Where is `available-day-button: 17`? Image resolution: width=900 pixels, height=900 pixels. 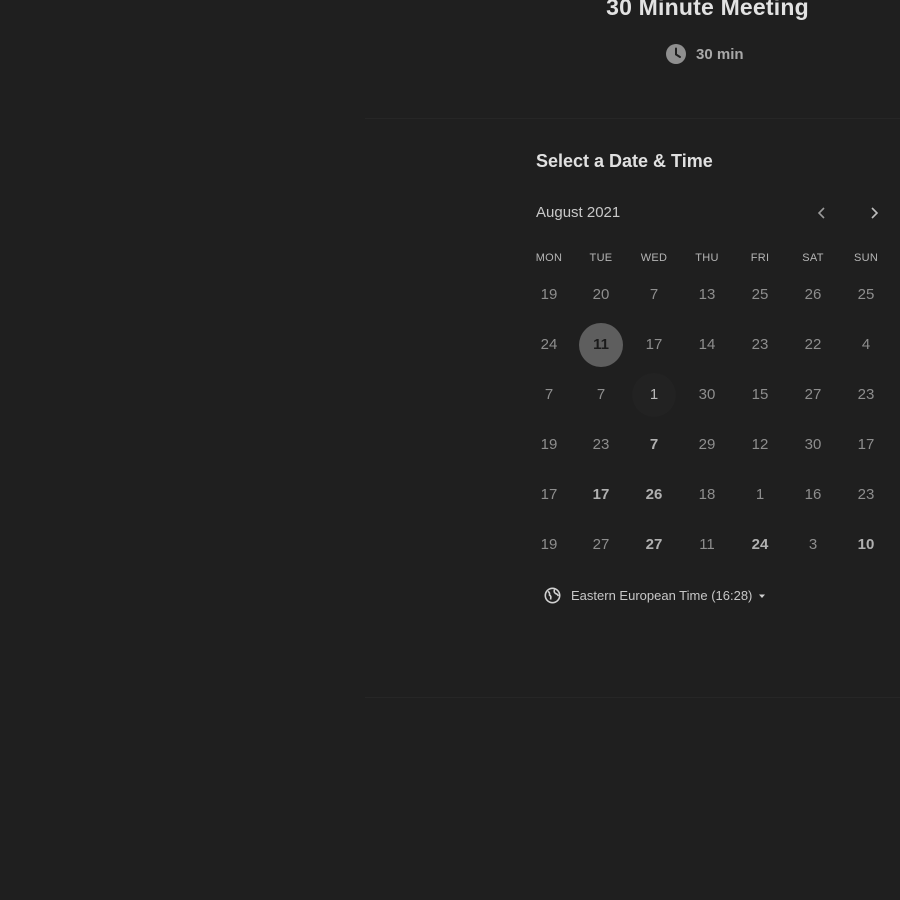
available-day-button: 17 is located at coordinates (601, 495).